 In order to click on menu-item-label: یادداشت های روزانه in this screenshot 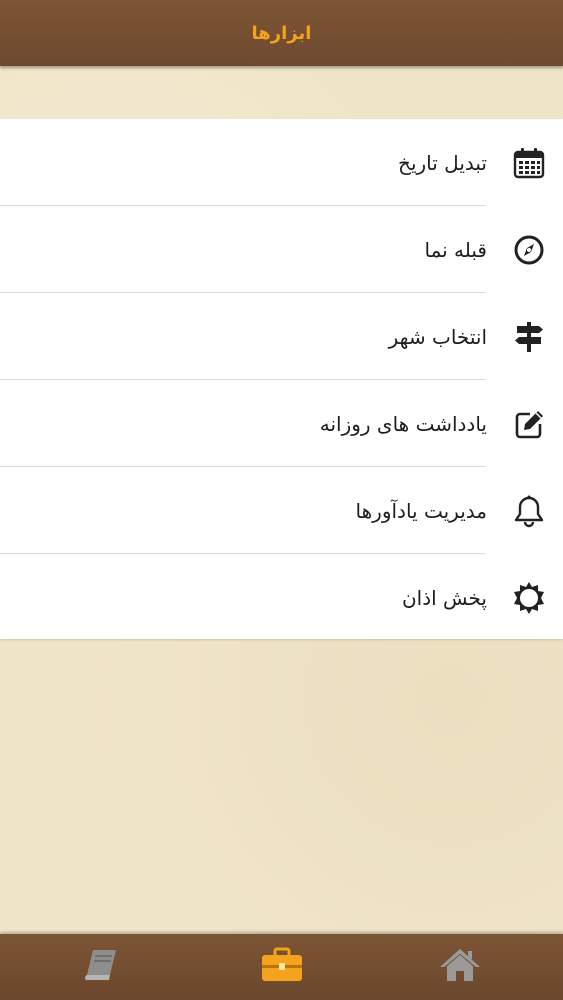, I will do `click(403, 423)`.